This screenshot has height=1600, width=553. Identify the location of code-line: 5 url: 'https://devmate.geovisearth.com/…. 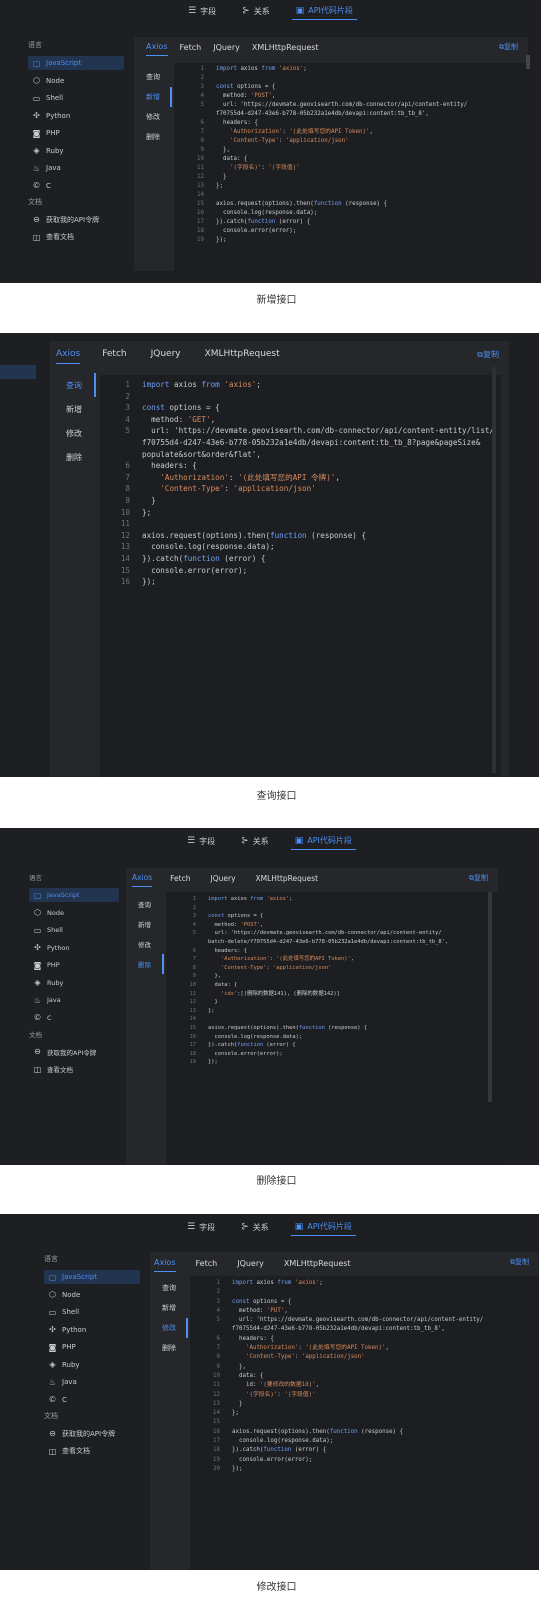
(351, 105).